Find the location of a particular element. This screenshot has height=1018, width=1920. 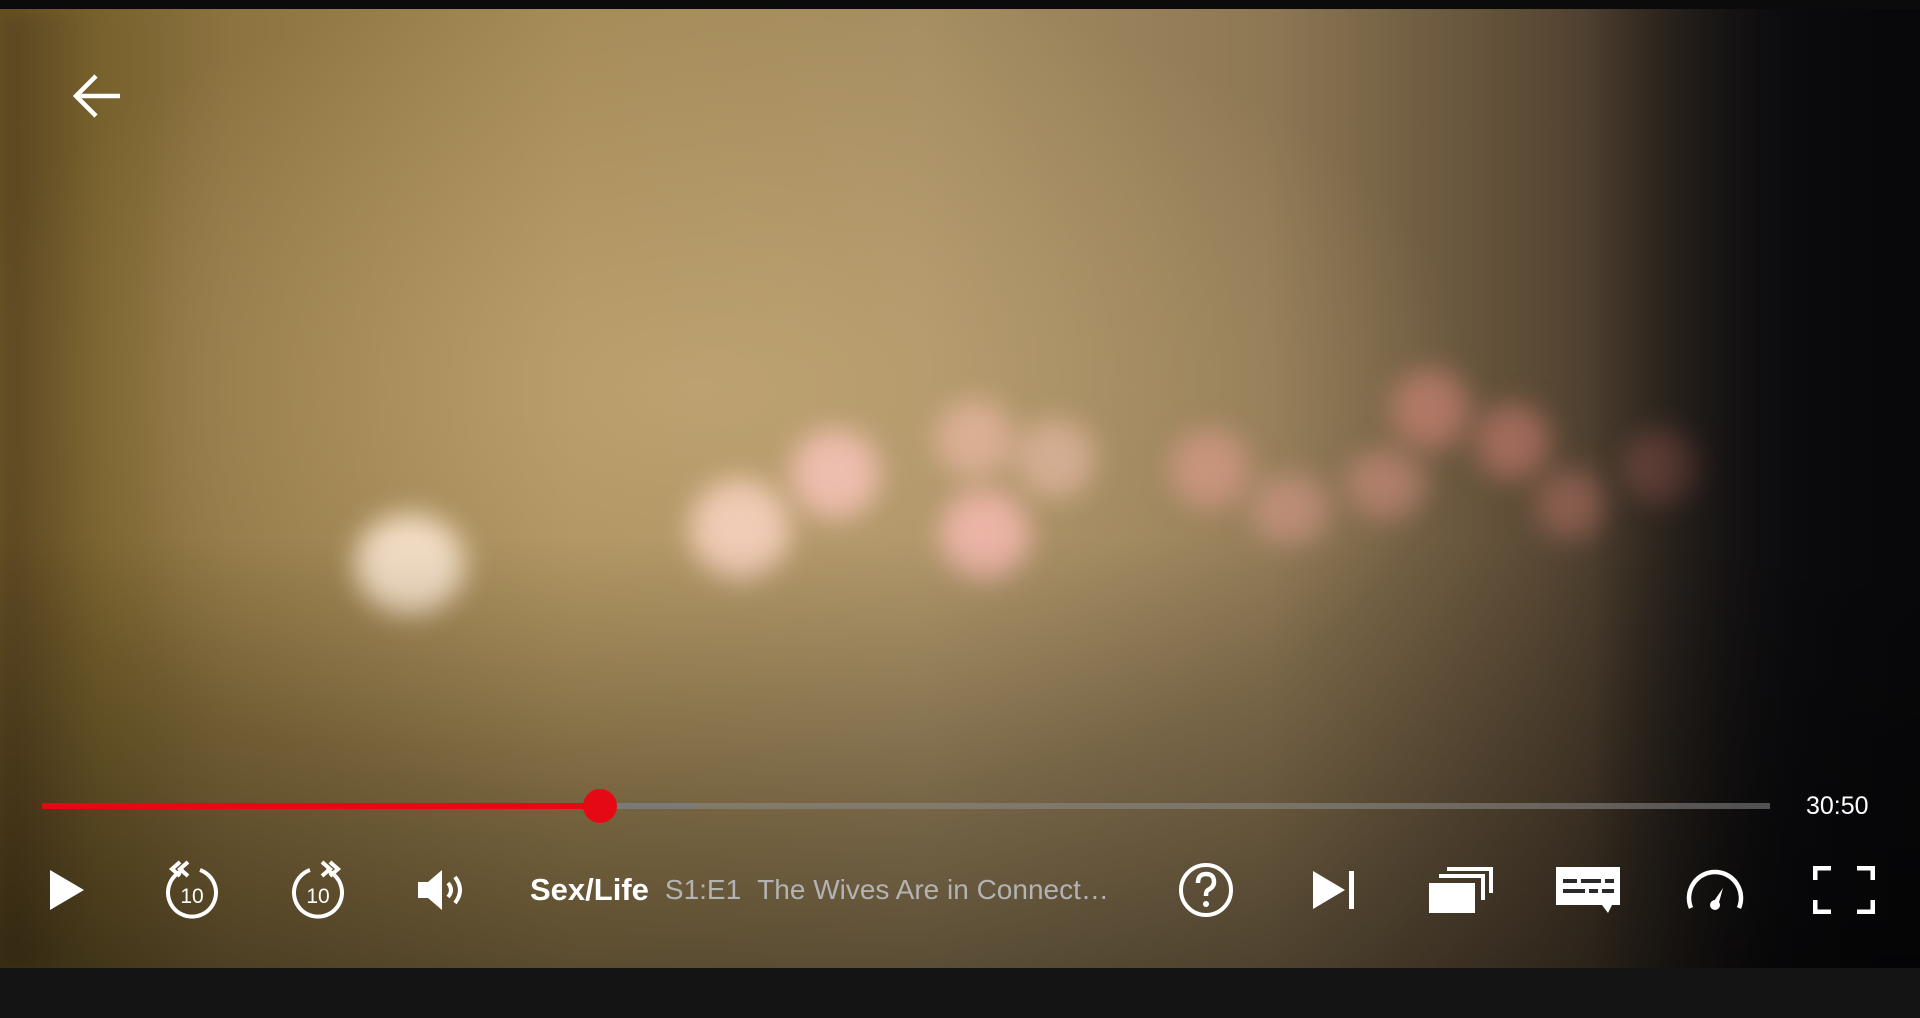

fullscreen-icon is located at coordinates (1844, 890).